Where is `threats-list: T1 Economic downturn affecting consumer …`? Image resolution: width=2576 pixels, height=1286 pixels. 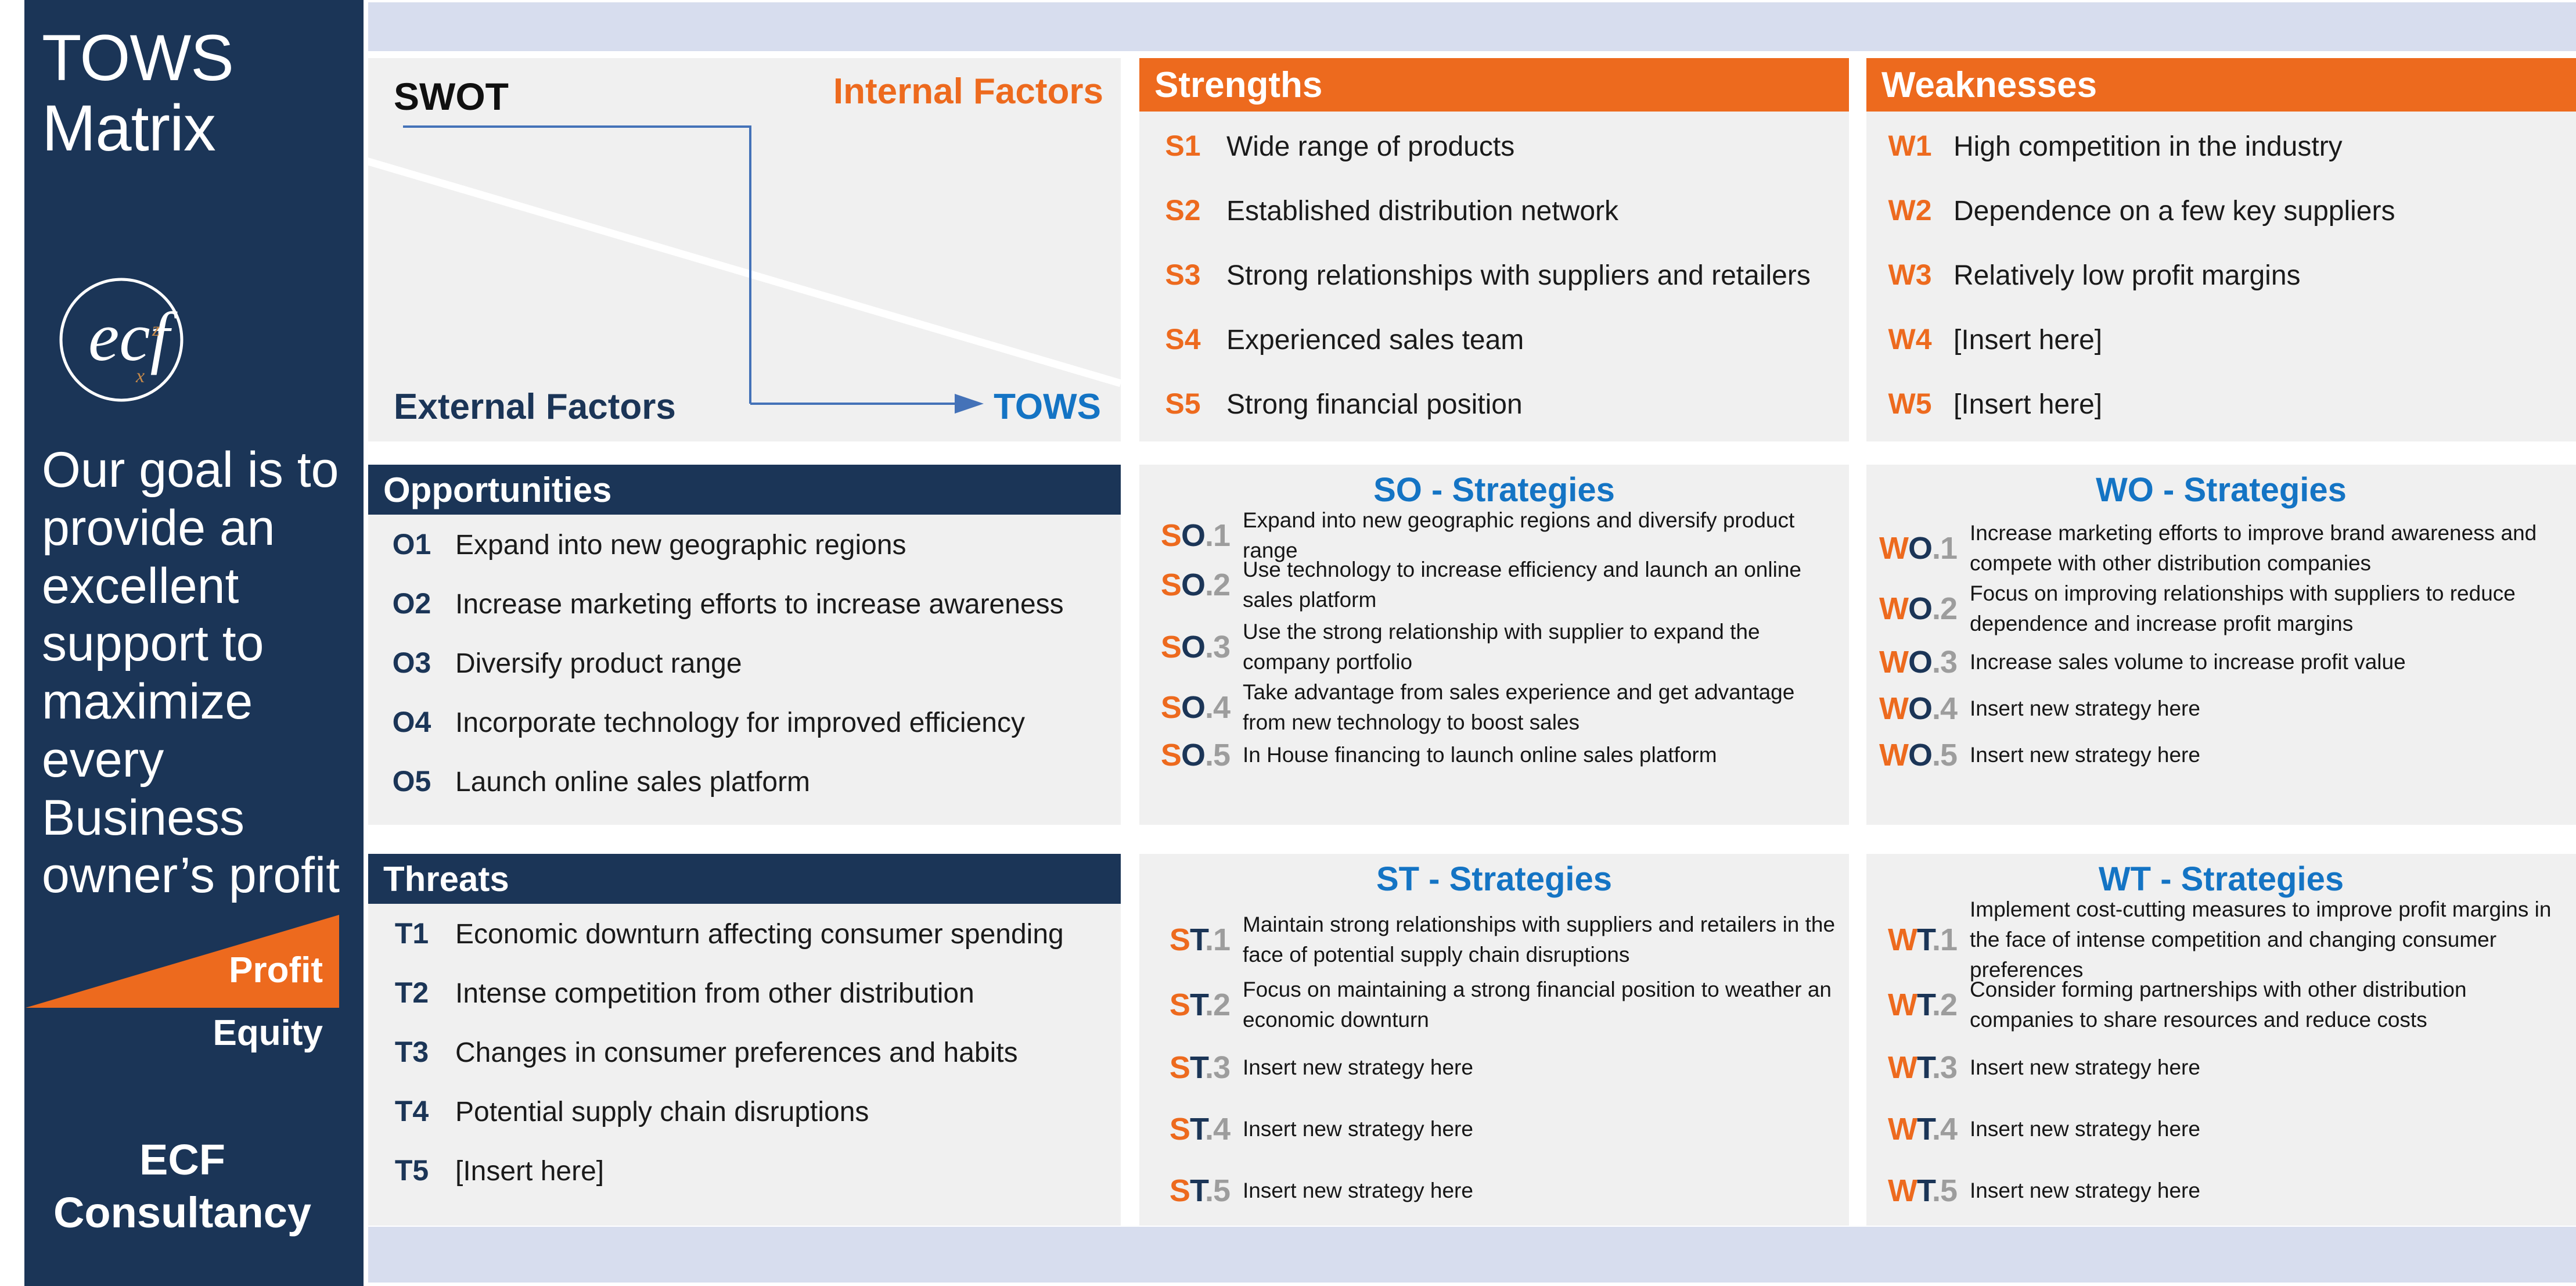 threats-list: T1 Economic downturn affecting consumer … is located at coordinates (744, 1058).